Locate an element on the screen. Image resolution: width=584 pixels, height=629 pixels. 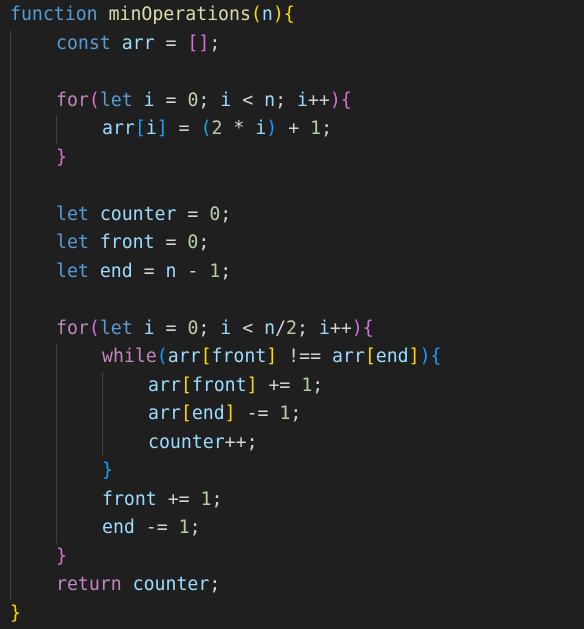
code-line: const arr = []; is located at coordinates (138, 44).